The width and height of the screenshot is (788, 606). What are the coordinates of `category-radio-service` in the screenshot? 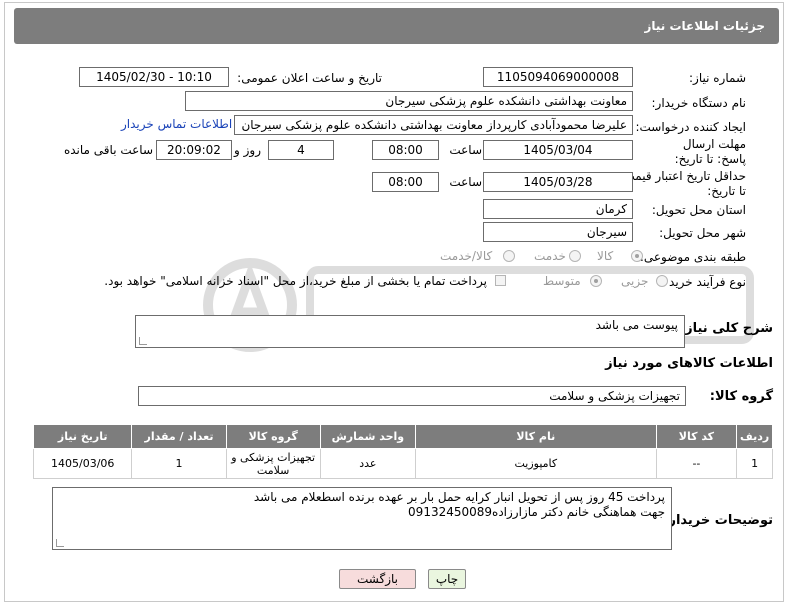 It's located at (575, 256).